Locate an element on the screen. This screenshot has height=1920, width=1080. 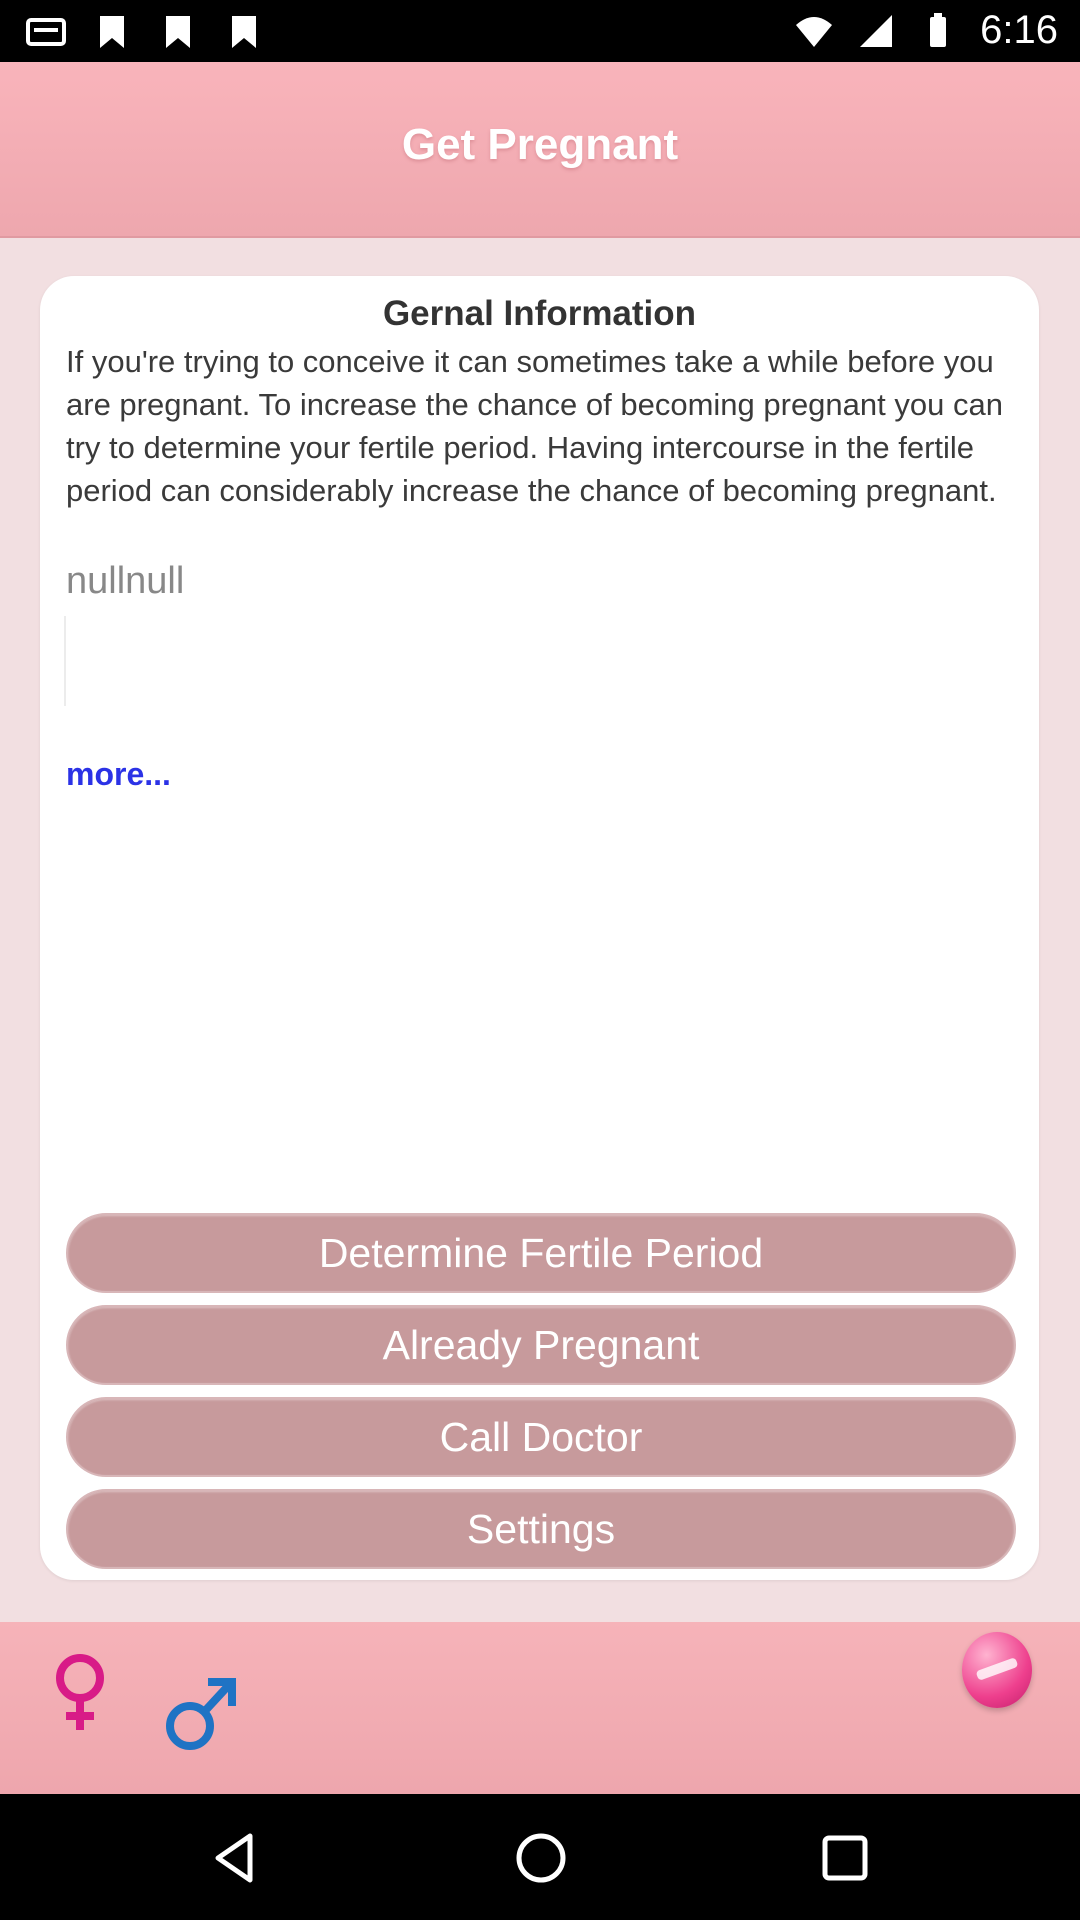
home-icon is located at coordinates (541, 1858).